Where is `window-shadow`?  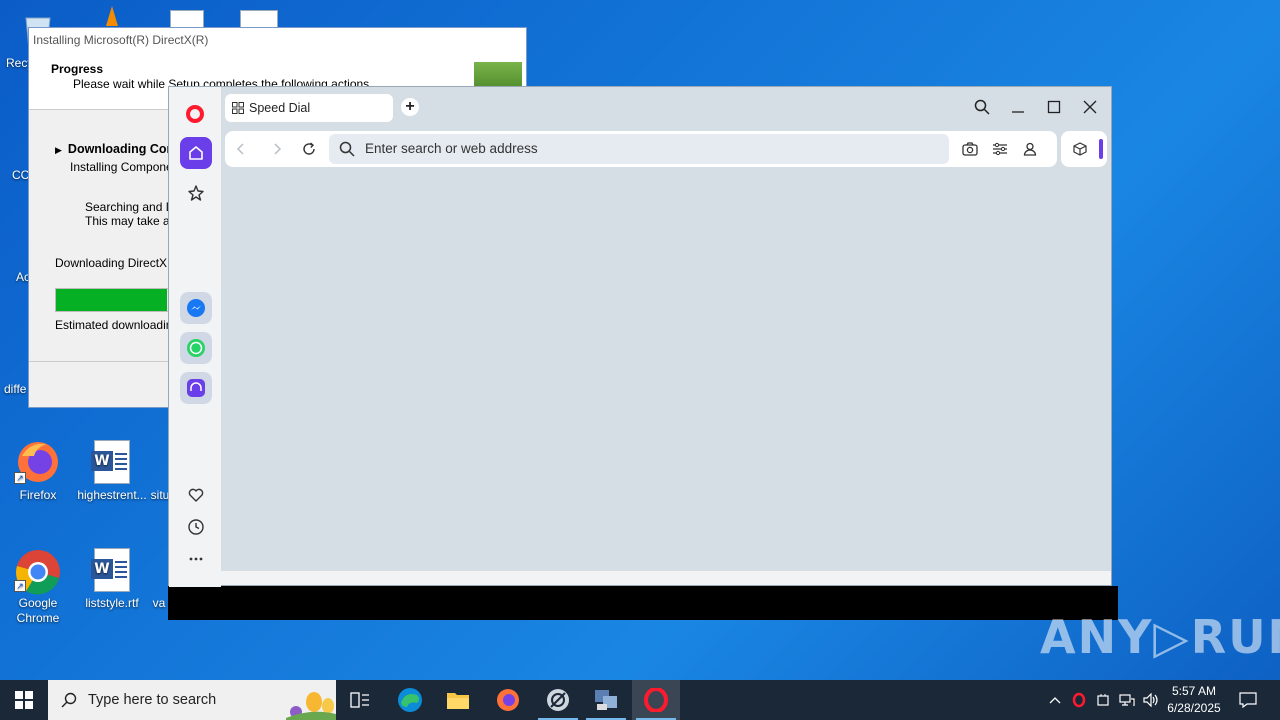 window-shadow is located at coordinates (643, 603).